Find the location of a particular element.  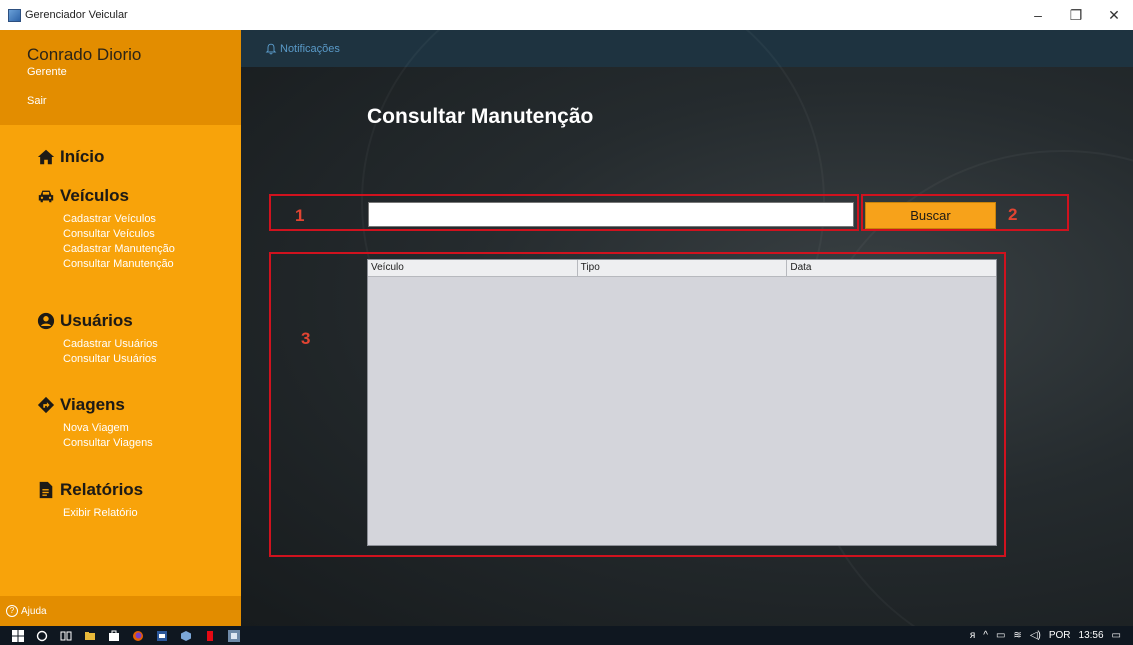

annotation-number-1: 1 is located at coordinates (300, 215).